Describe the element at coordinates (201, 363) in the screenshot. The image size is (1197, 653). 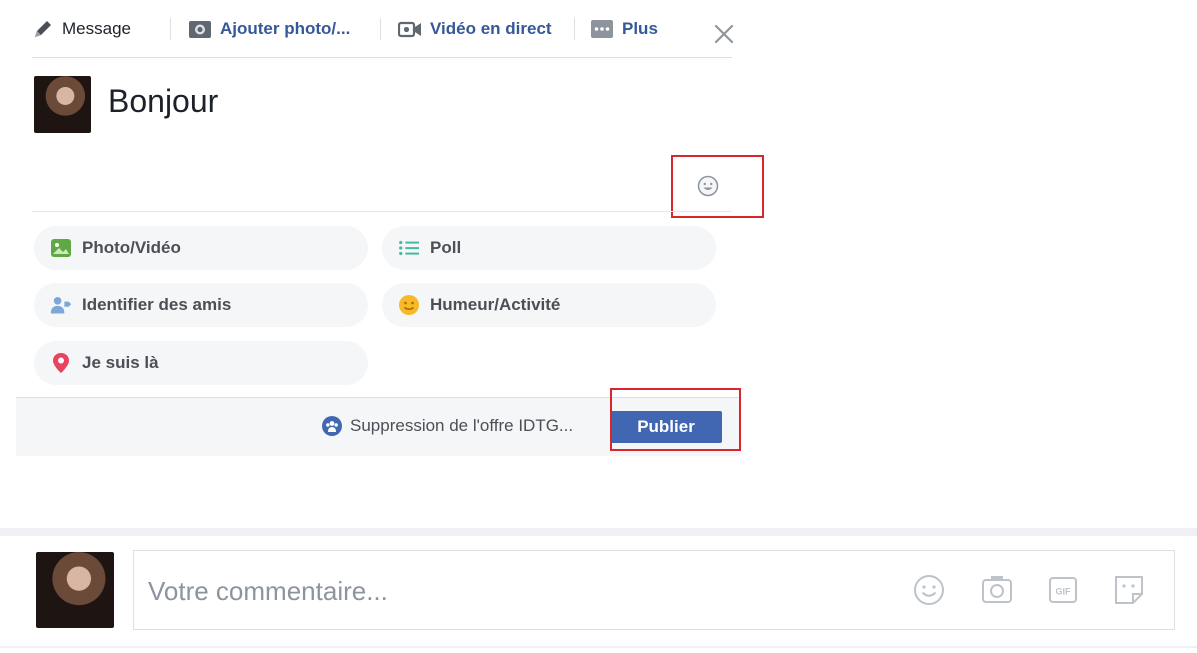
I see `option-check-in: Je suis là` at that location.